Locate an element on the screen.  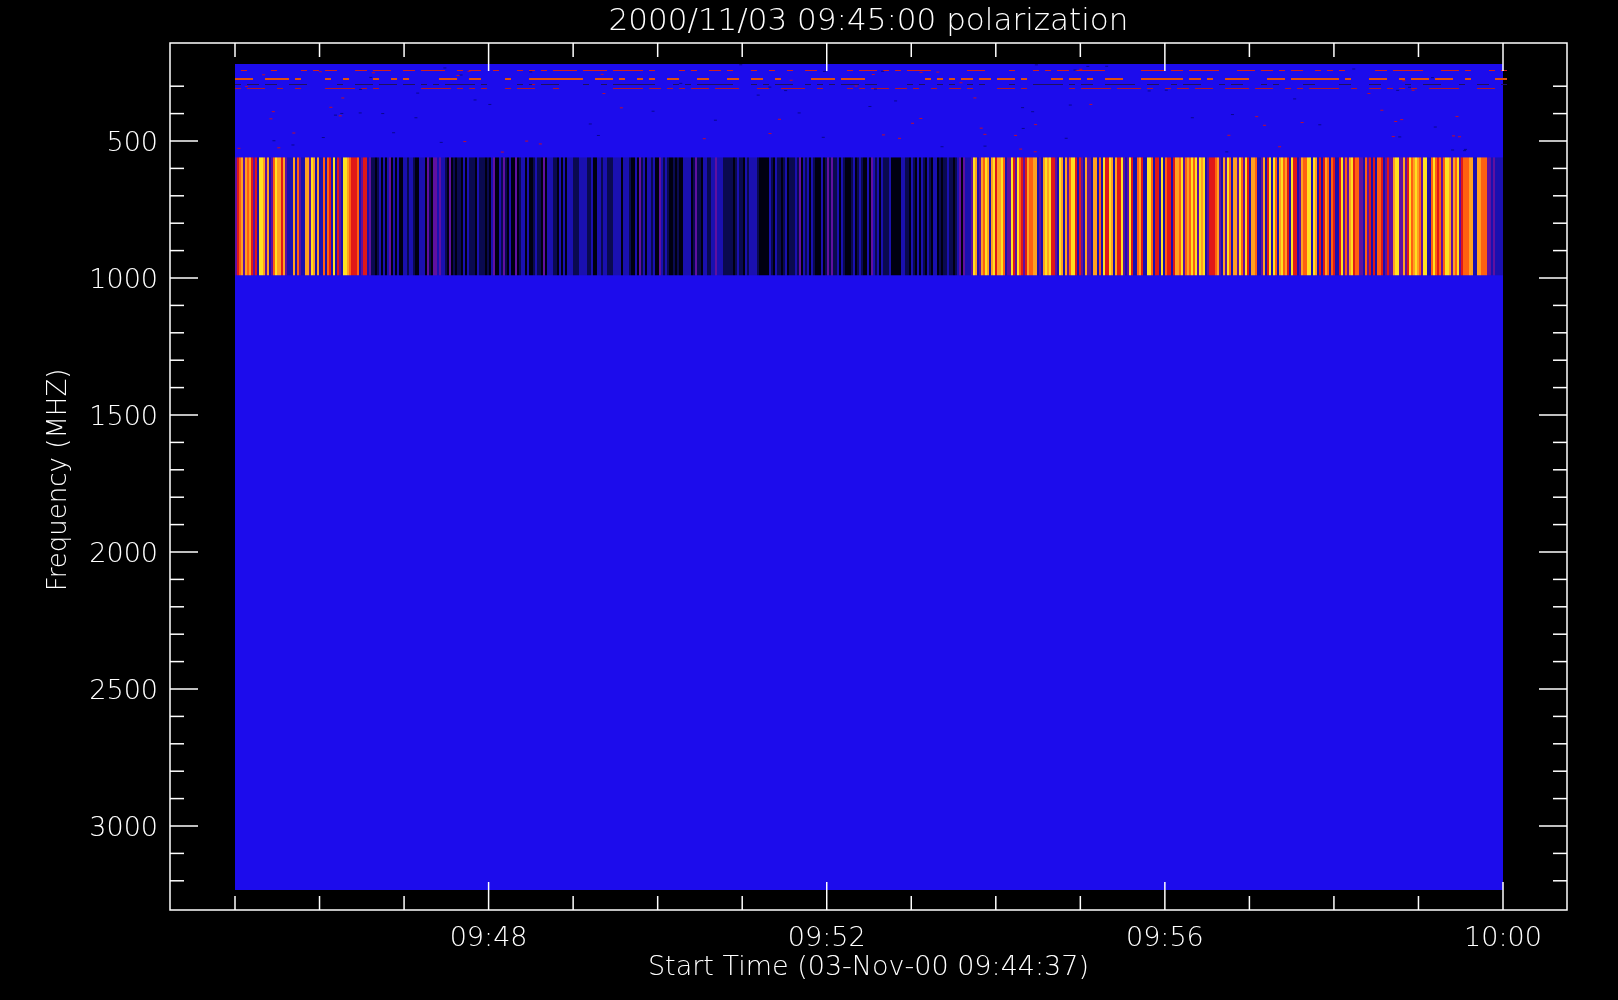
tick-label: 500 is located at coordinates (132, 141).